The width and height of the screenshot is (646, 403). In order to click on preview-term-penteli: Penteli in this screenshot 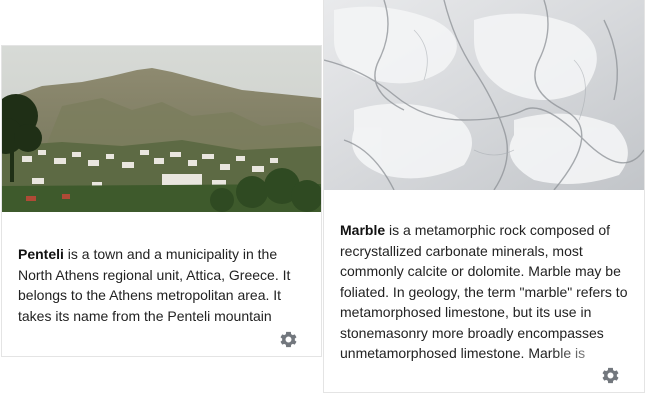, I will do `click(41, 254)`.